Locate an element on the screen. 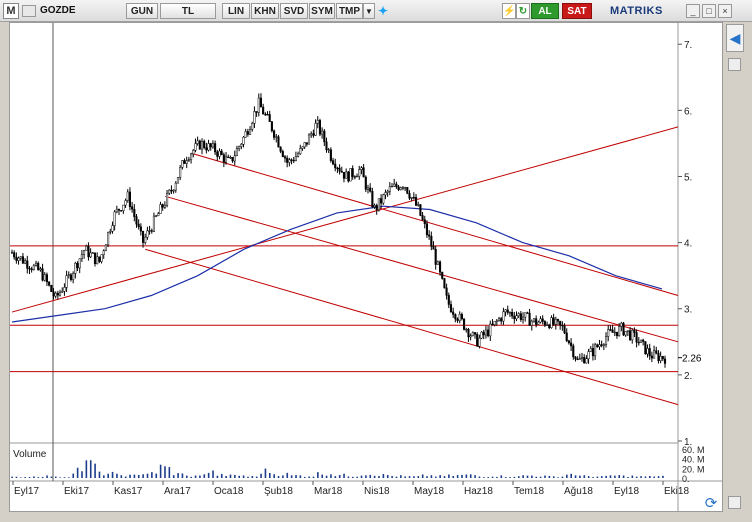 The height and width of the screenshot is (522, 752). x-tick-label: Eki17 is located at coordinates (76, 491).